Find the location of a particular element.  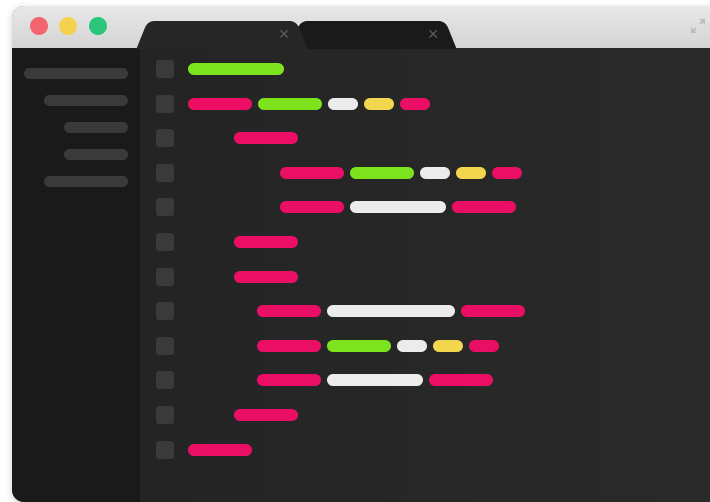

tab-1: ✕ is located at coordinates (222, 35).